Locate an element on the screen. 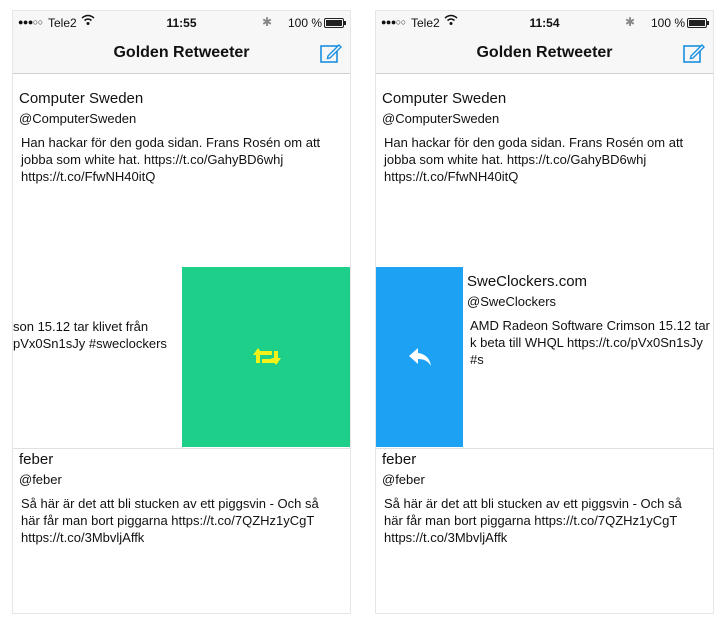  reply-icon is located at coordinates (419, 357).